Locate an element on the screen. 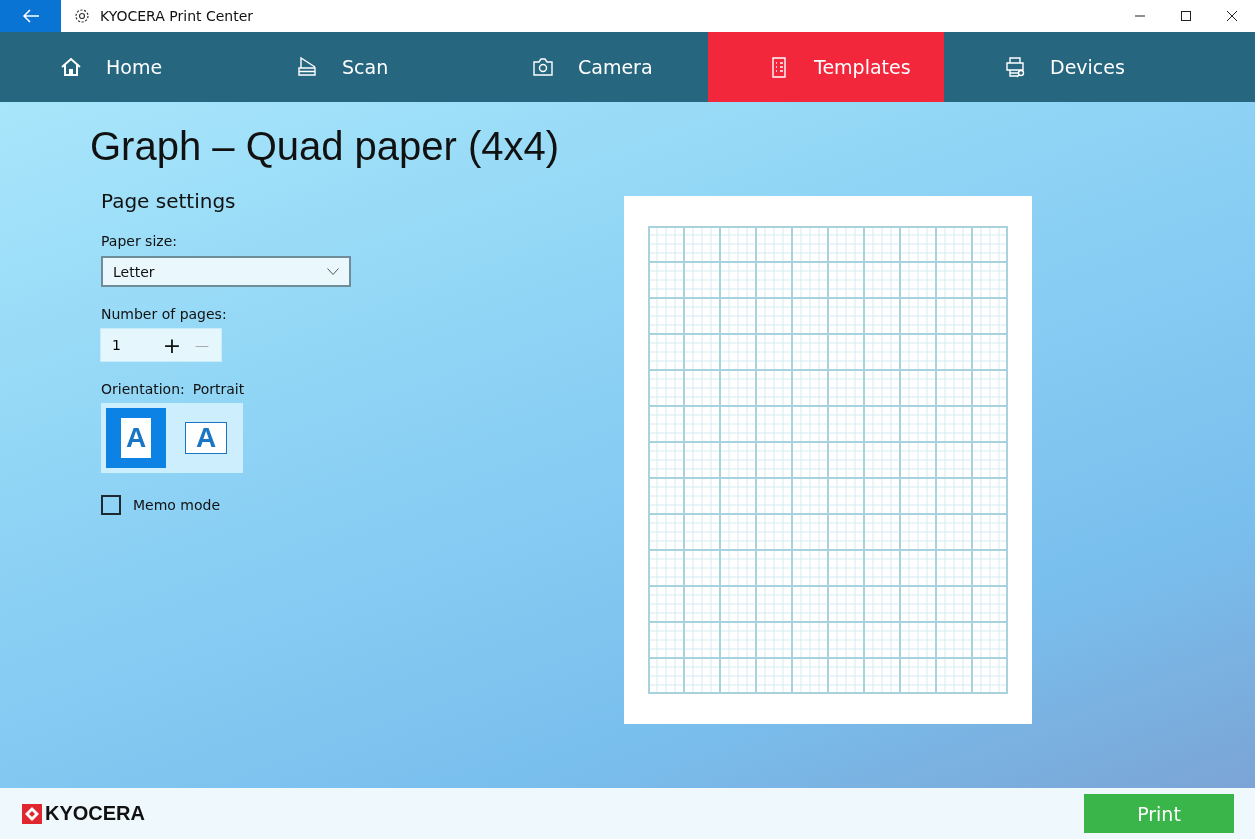 This screenshot has width=1255, height=839. scanner-icon is located at coordinates (307, 67).